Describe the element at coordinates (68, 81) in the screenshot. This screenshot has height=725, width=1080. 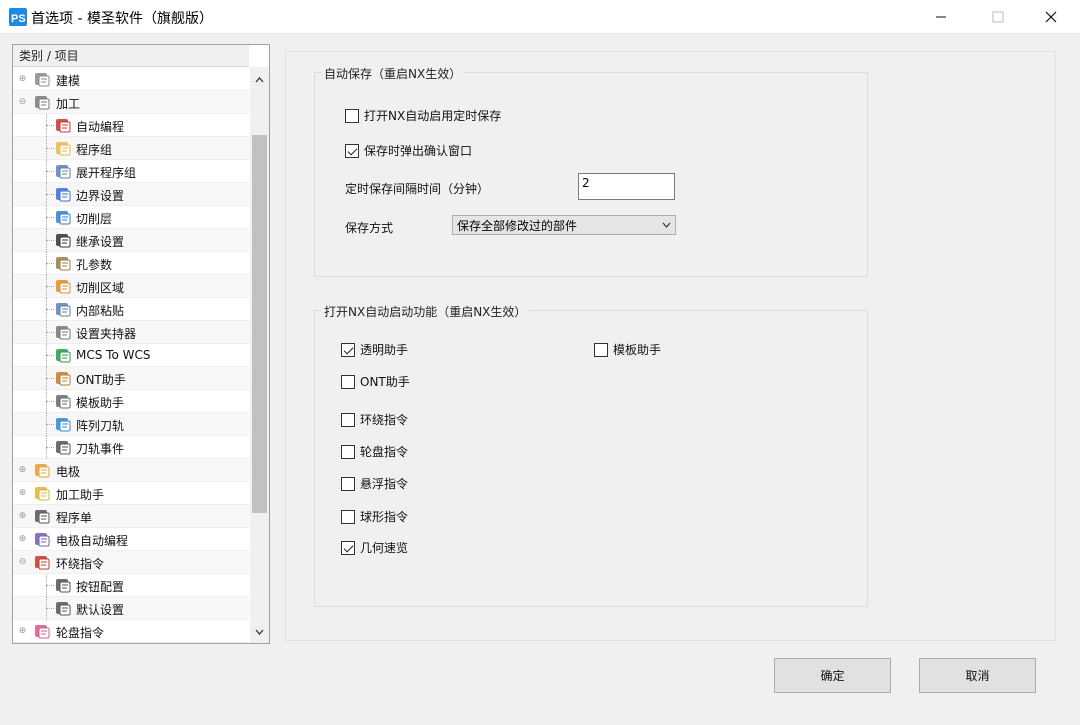
I see `tree-item-label: 建模` at that location.